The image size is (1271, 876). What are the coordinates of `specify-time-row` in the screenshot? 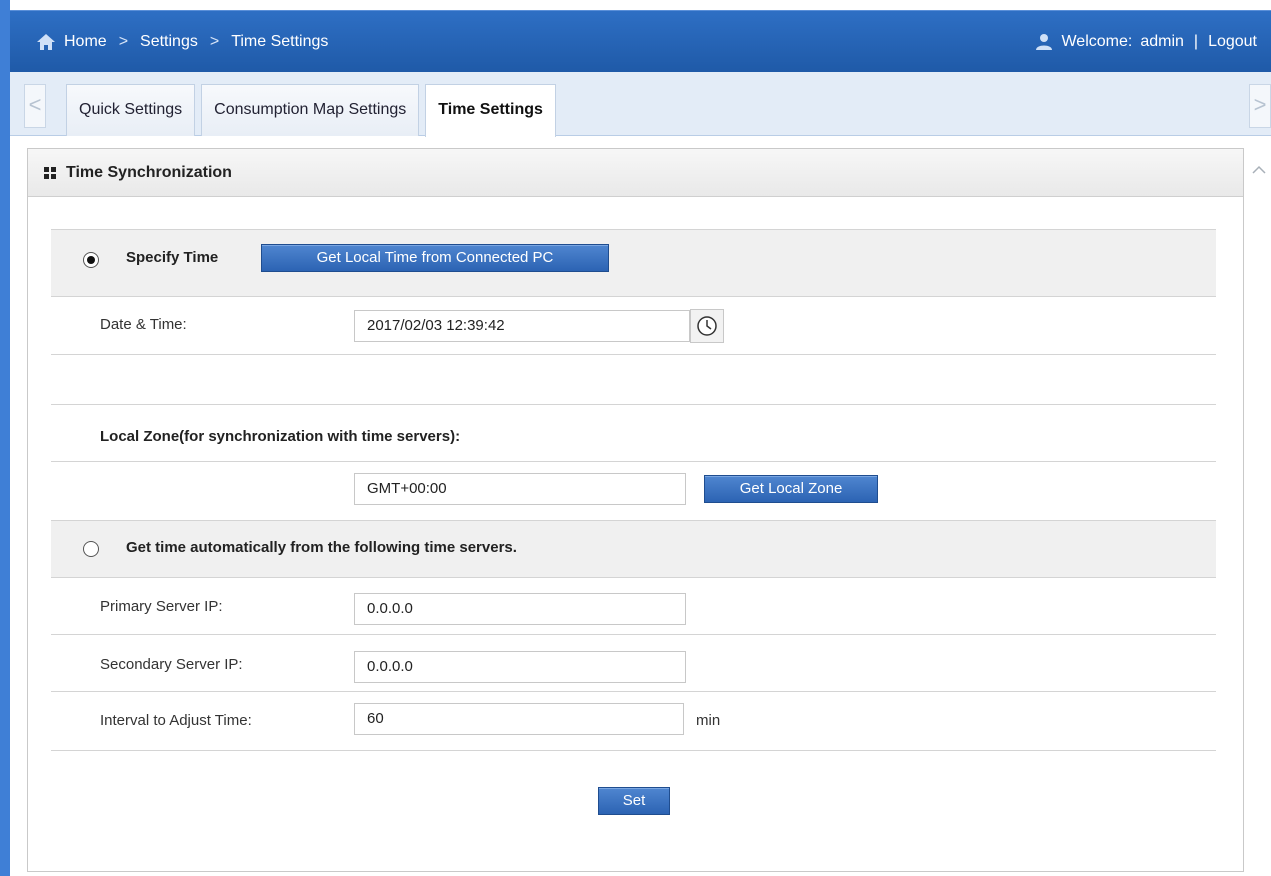 It's located at (633, 263).